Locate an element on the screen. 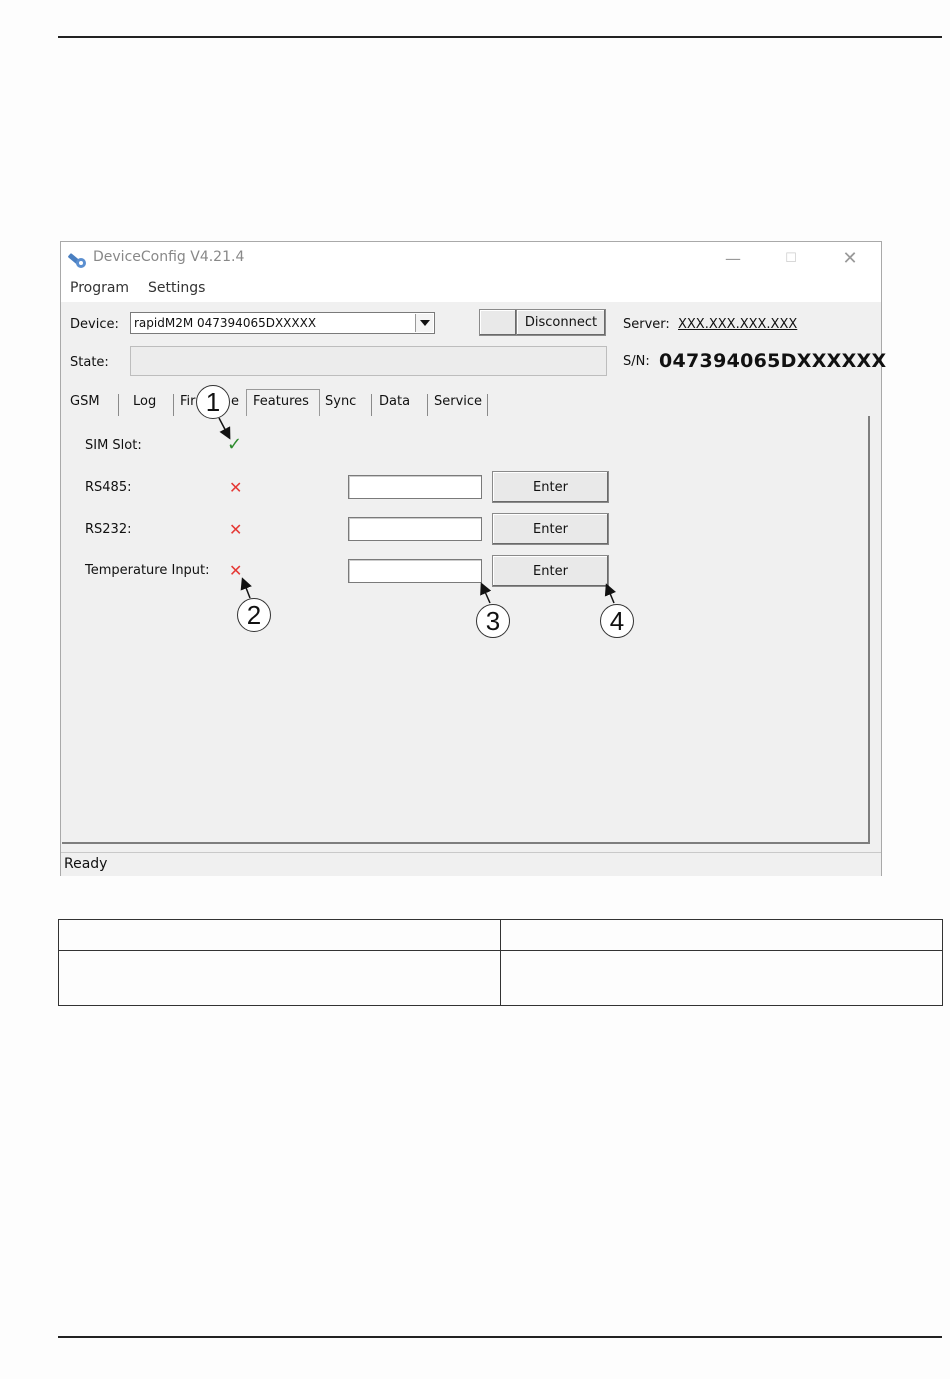 This screenshot has height=1379, width=950. callout-1: 1 is located at coordinates (213, 402).